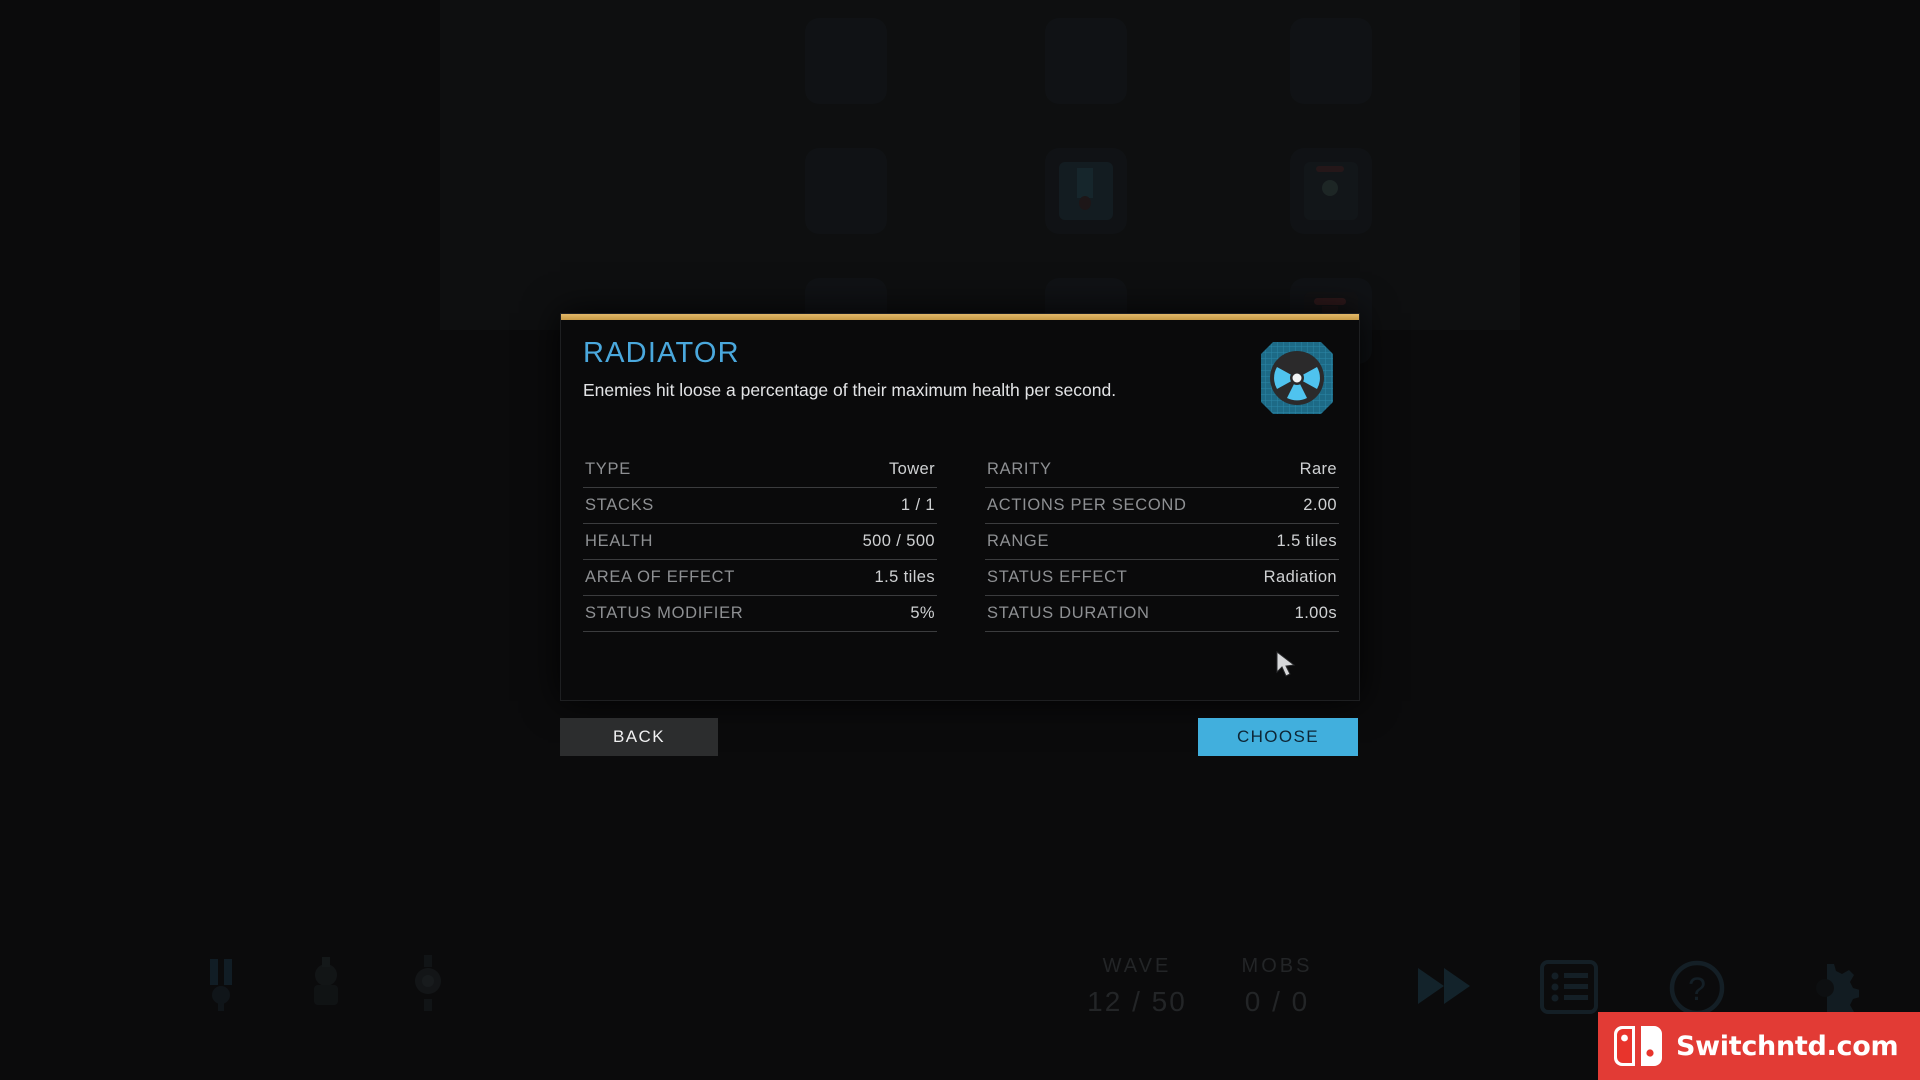  I want to click on table-row: RANGE 1.5 tiles, so click(1162, 542).